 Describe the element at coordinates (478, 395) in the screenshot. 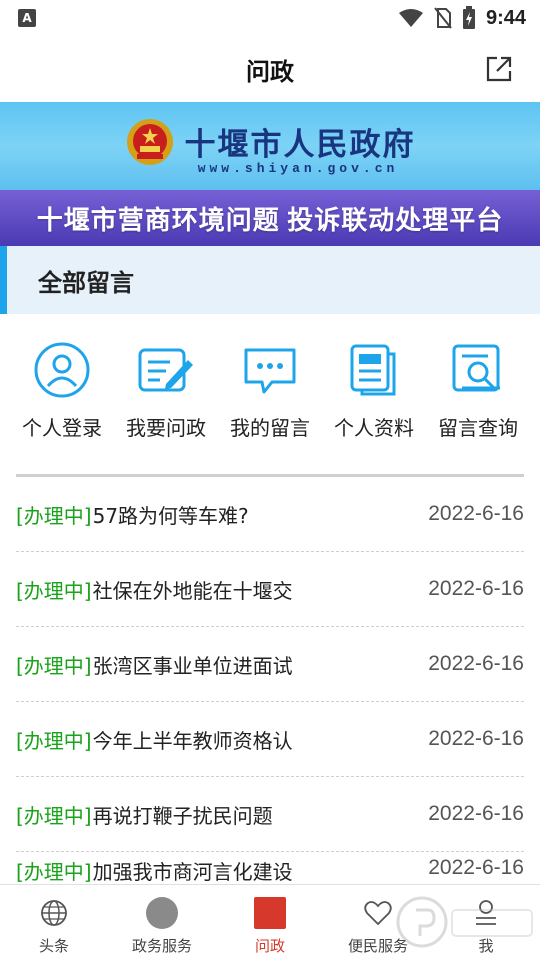

I see `quick-action-search: 留言查询` at that location.